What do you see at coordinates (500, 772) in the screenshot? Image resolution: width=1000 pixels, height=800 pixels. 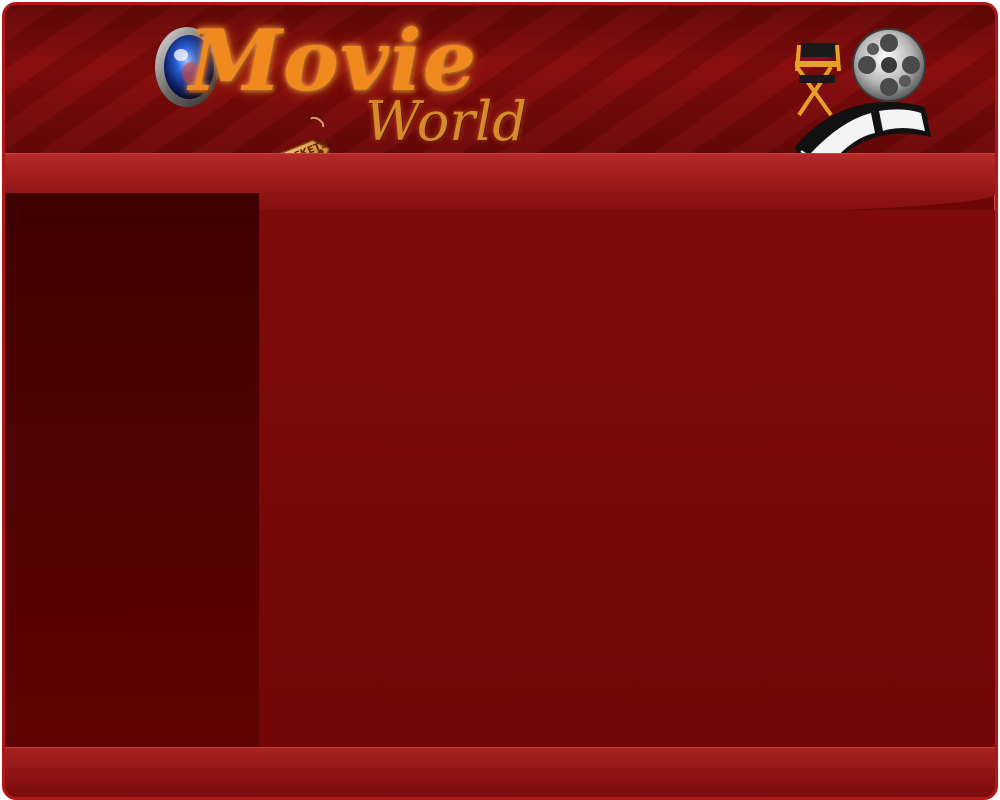 I see `footer-bar` at bounding box center [500, 772].